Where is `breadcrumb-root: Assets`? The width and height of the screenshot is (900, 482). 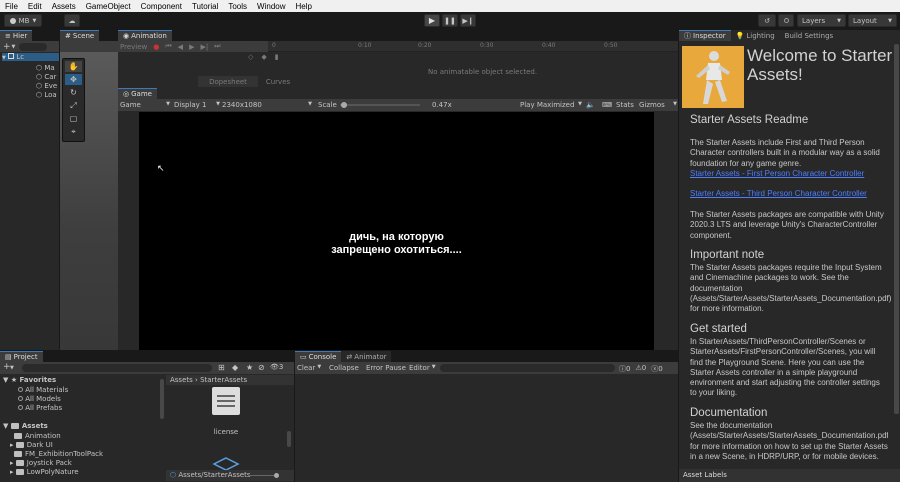 breadcrumb-root: Assets is located at coordinates (181, 380).